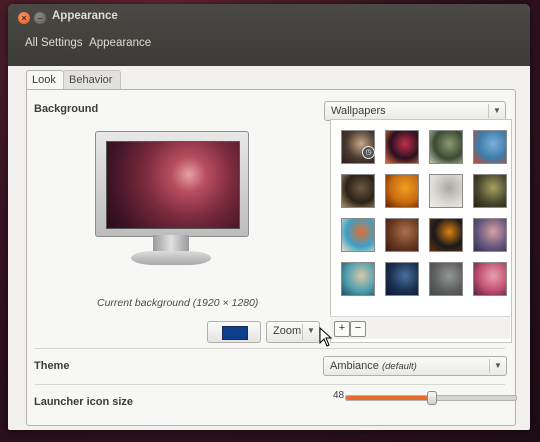 Image resolution: width=540 pixels, height=442 pixels. What do you see at coordinates (415, 111) in the screenshot?
I see `wallpaper-source-combo: Wallpapers ▼` at bounding box center [415, 111].